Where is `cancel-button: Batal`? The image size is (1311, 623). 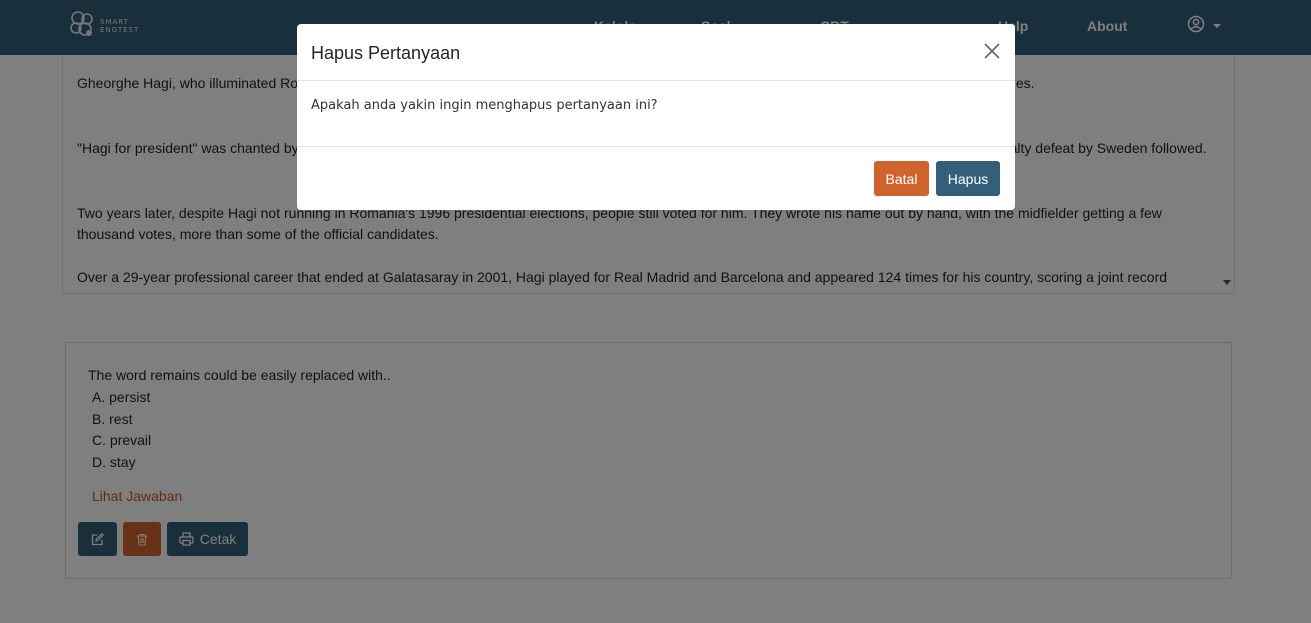
cancel-button: Batal is located at coordinates (901, 178).